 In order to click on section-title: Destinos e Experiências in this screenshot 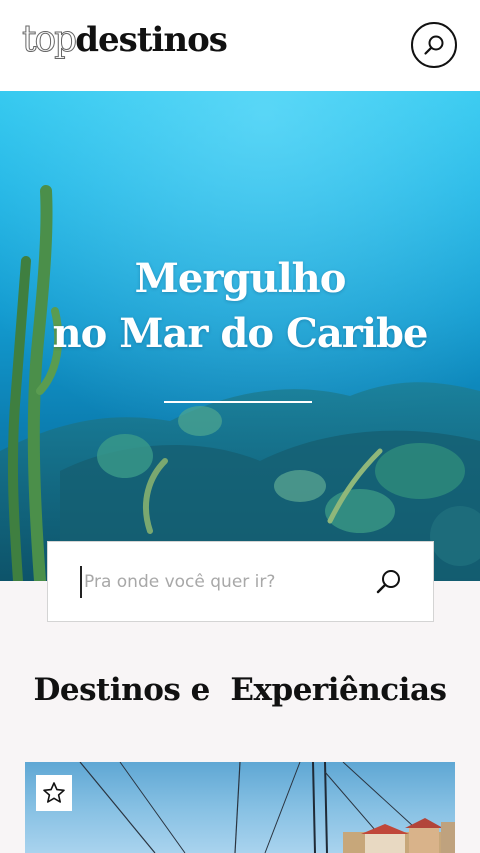, I will do `click(240, 690)`.